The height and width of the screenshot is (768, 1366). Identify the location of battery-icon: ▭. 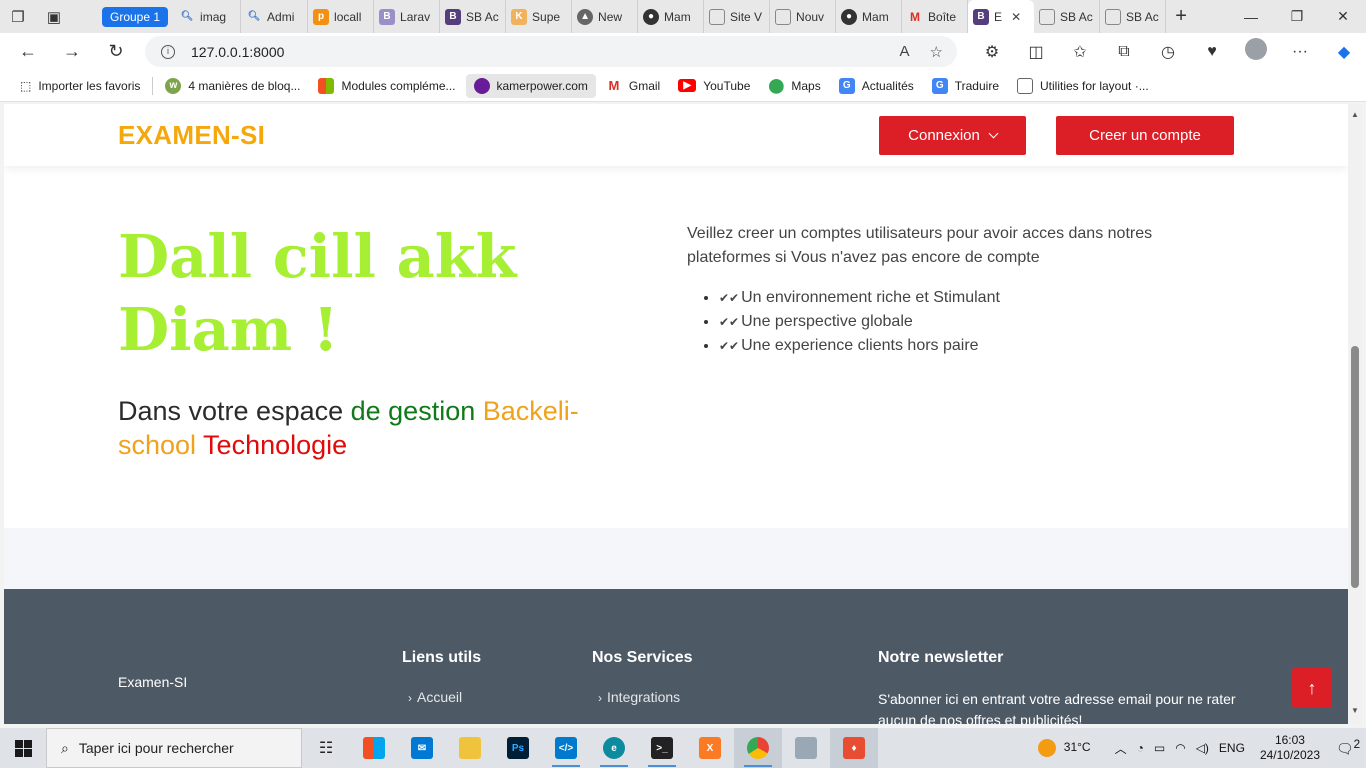
(1159, 748).